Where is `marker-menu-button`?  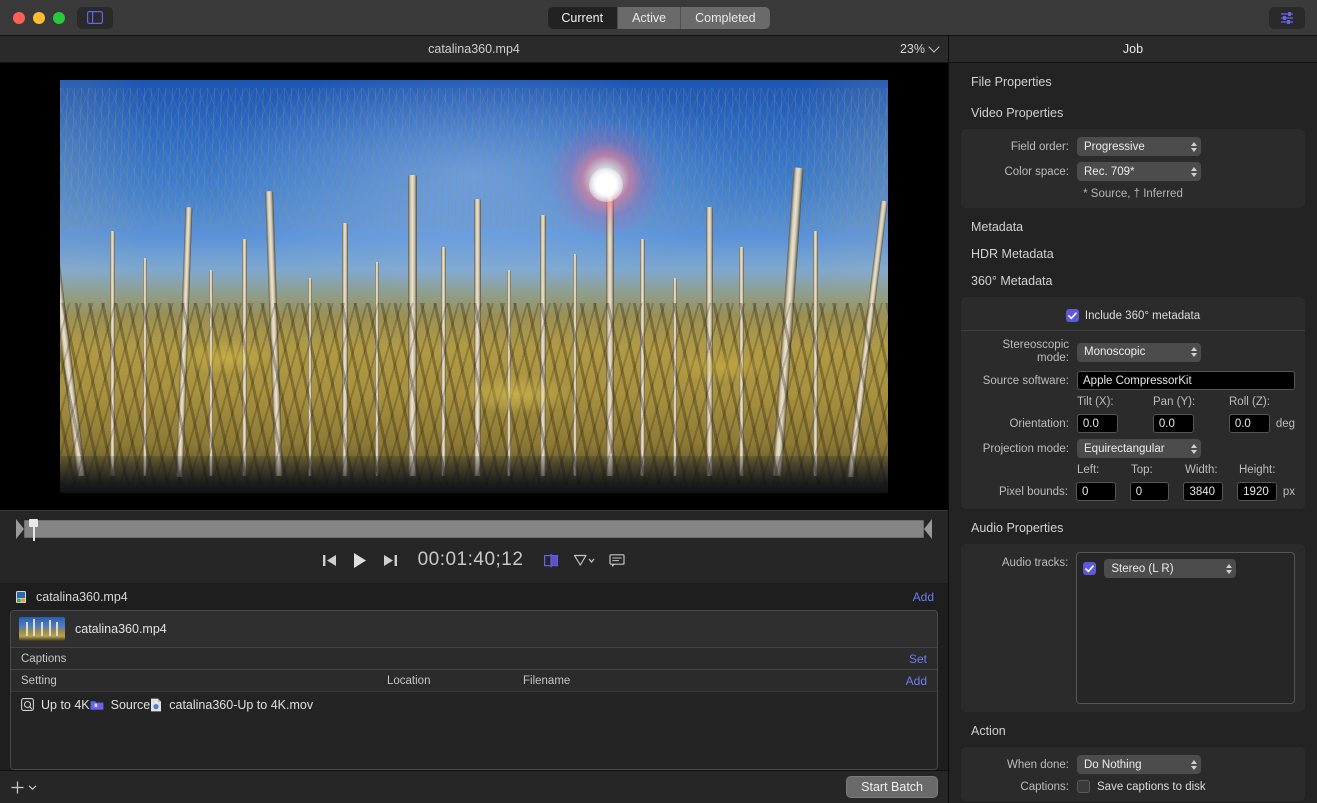
marker-menu-button is located at coordinates (584, 560).